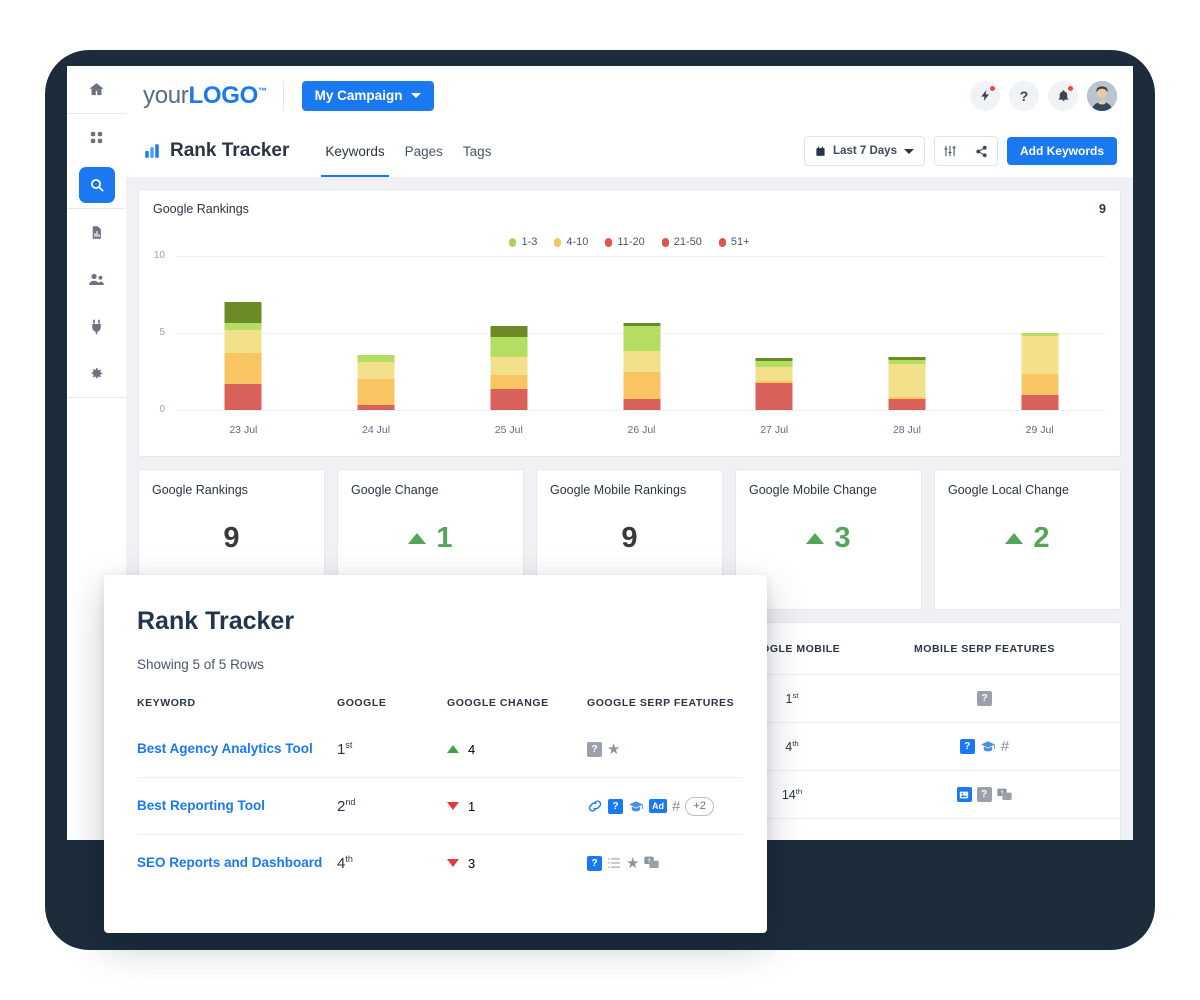 This screenshot has height=1000, width=1200. I want to click on legend-item: 1-3, so click(523, 242).